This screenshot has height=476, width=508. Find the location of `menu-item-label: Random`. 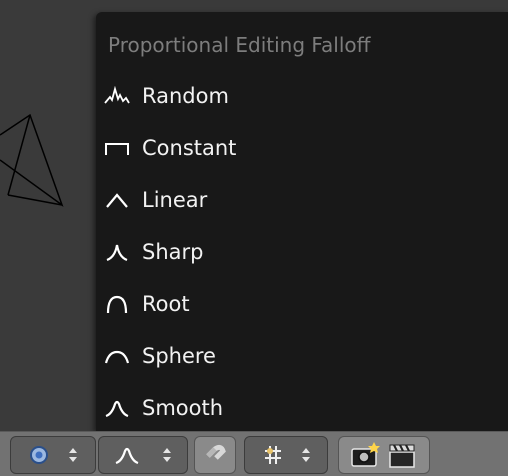

menu-item-label: Random is located at coordinates (185, 96).